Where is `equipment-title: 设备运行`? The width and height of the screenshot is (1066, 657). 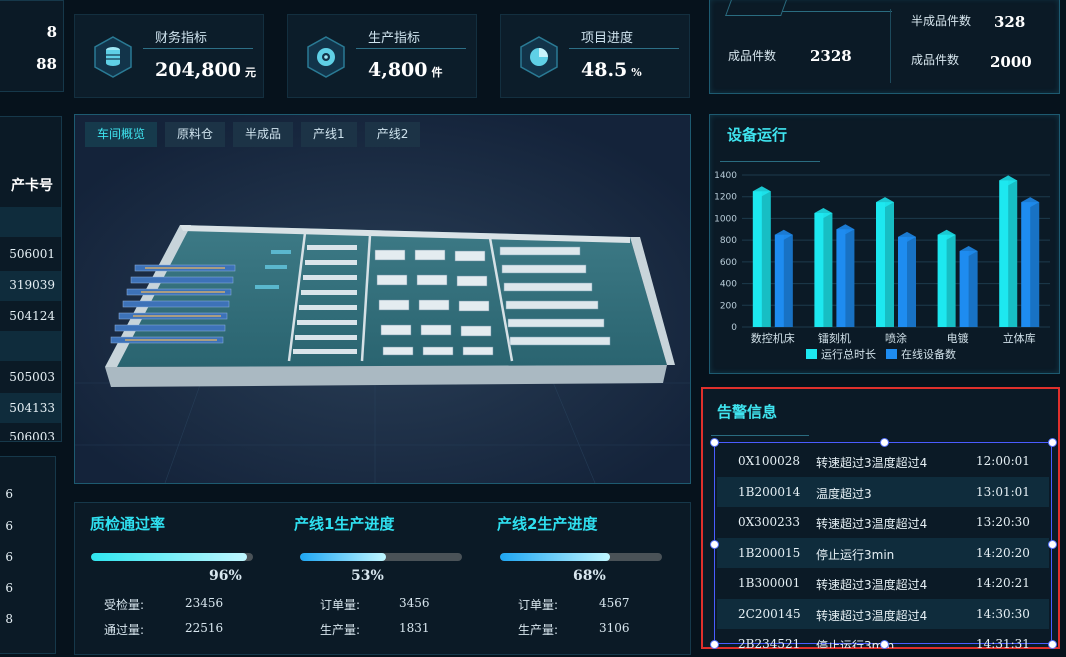
equipment-title: 设备运行 is located at coordinates (757, 135).